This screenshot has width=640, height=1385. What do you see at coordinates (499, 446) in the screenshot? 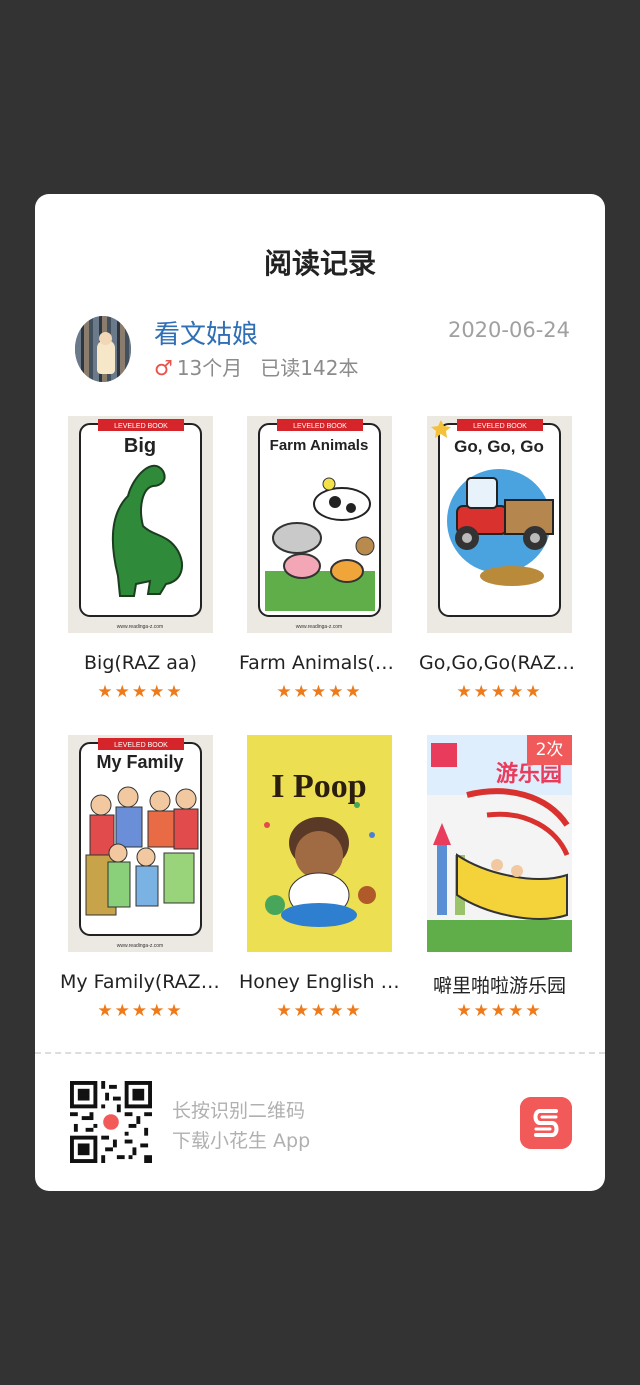
I see `cover-word: Go, Go, Go` at bounding box center [499, 446].